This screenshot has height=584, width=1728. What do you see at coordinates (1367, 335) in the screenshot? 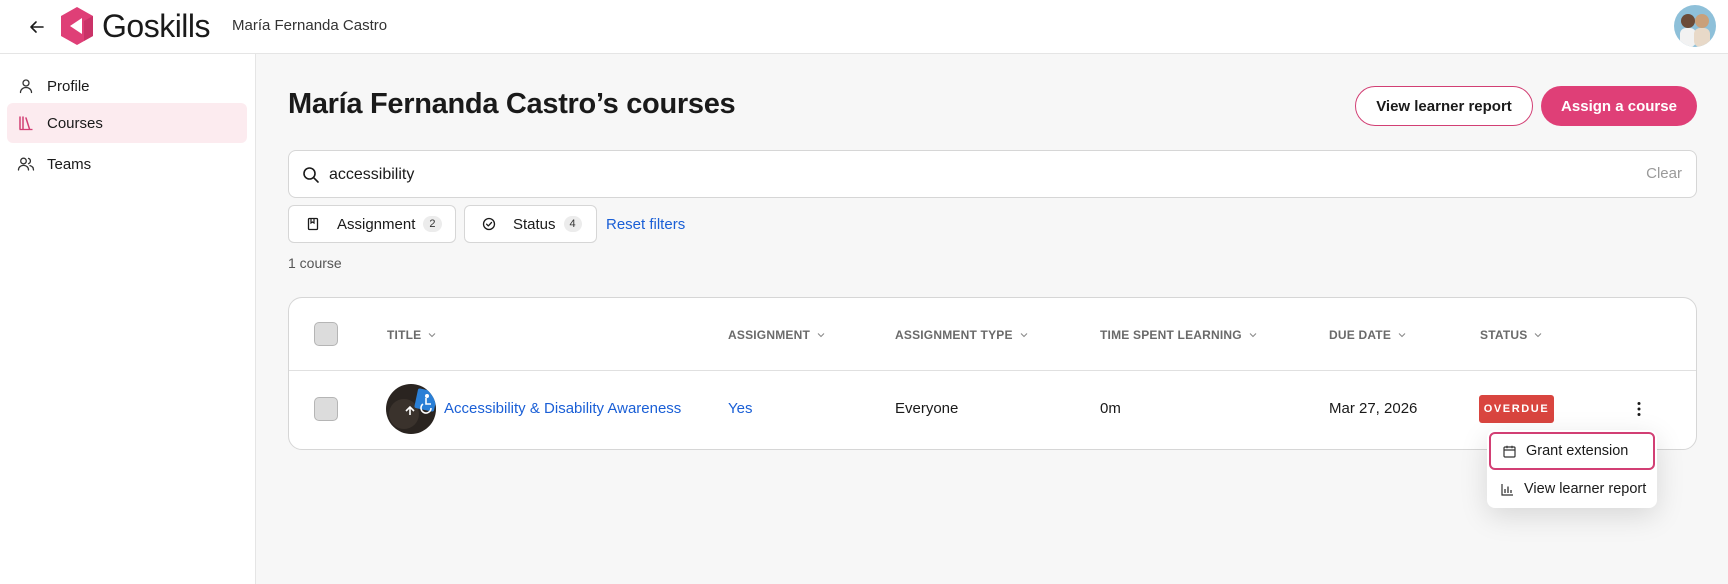
I see `column-header-due-date: DUE DATE` at bounding box center [1367, 335].